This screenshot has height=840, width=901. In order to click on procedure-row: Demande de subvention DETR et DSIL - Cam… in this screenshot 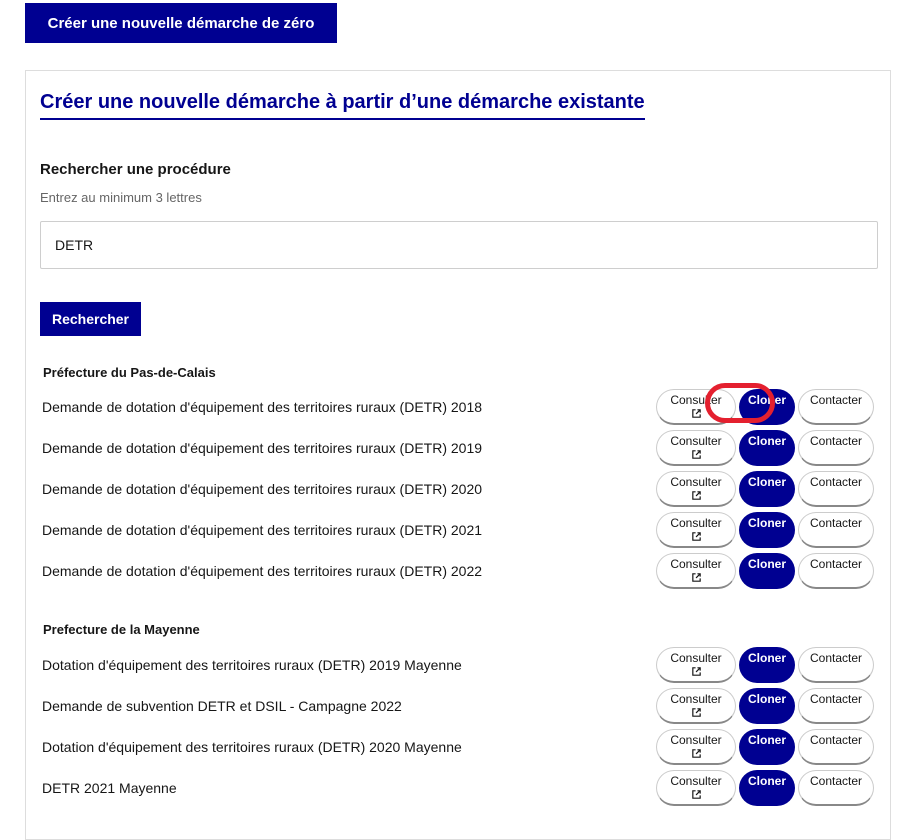, I will do `click(460, 707)`.